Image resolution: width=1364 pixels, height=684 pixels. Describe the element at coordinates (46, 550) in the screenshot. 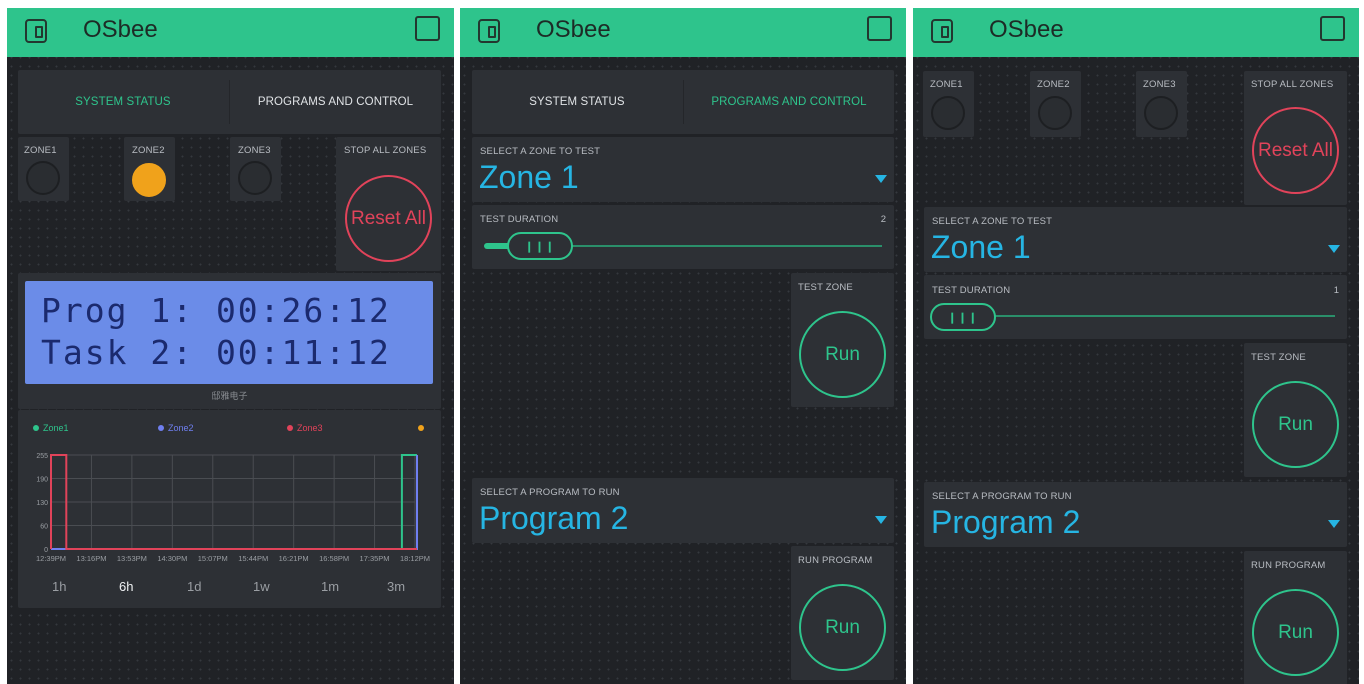

I see `y-tick-label: 0` at that location.